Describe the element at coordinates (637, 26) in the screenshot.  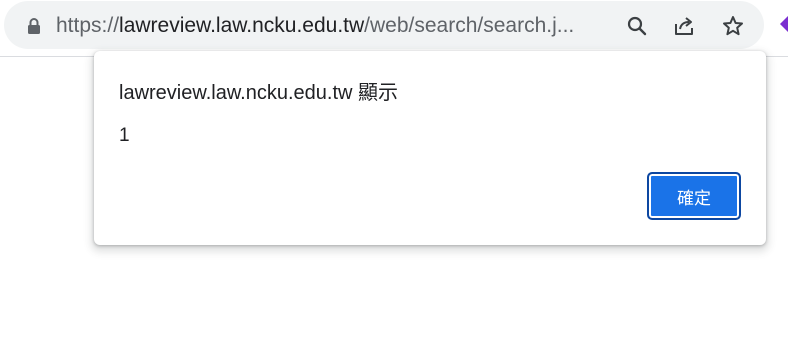
I see `magnifier-icon` at that location.